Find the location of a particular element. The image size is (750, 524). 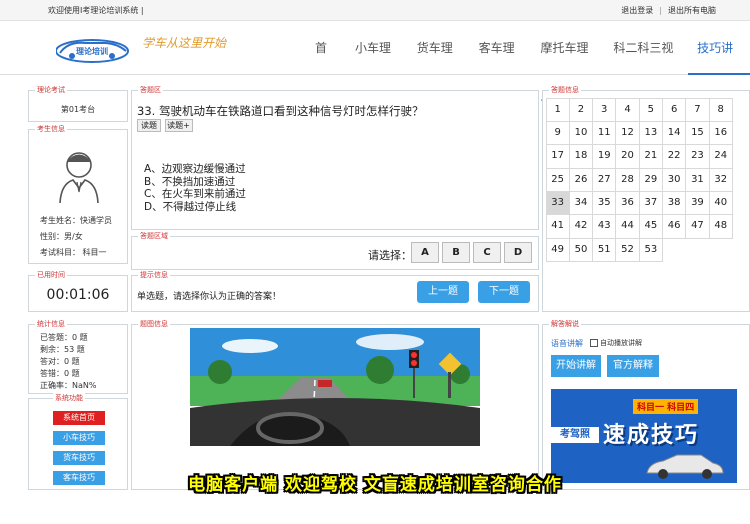

option-a: A、边观察边缓慢通过 is located at coordinates (195, 169).